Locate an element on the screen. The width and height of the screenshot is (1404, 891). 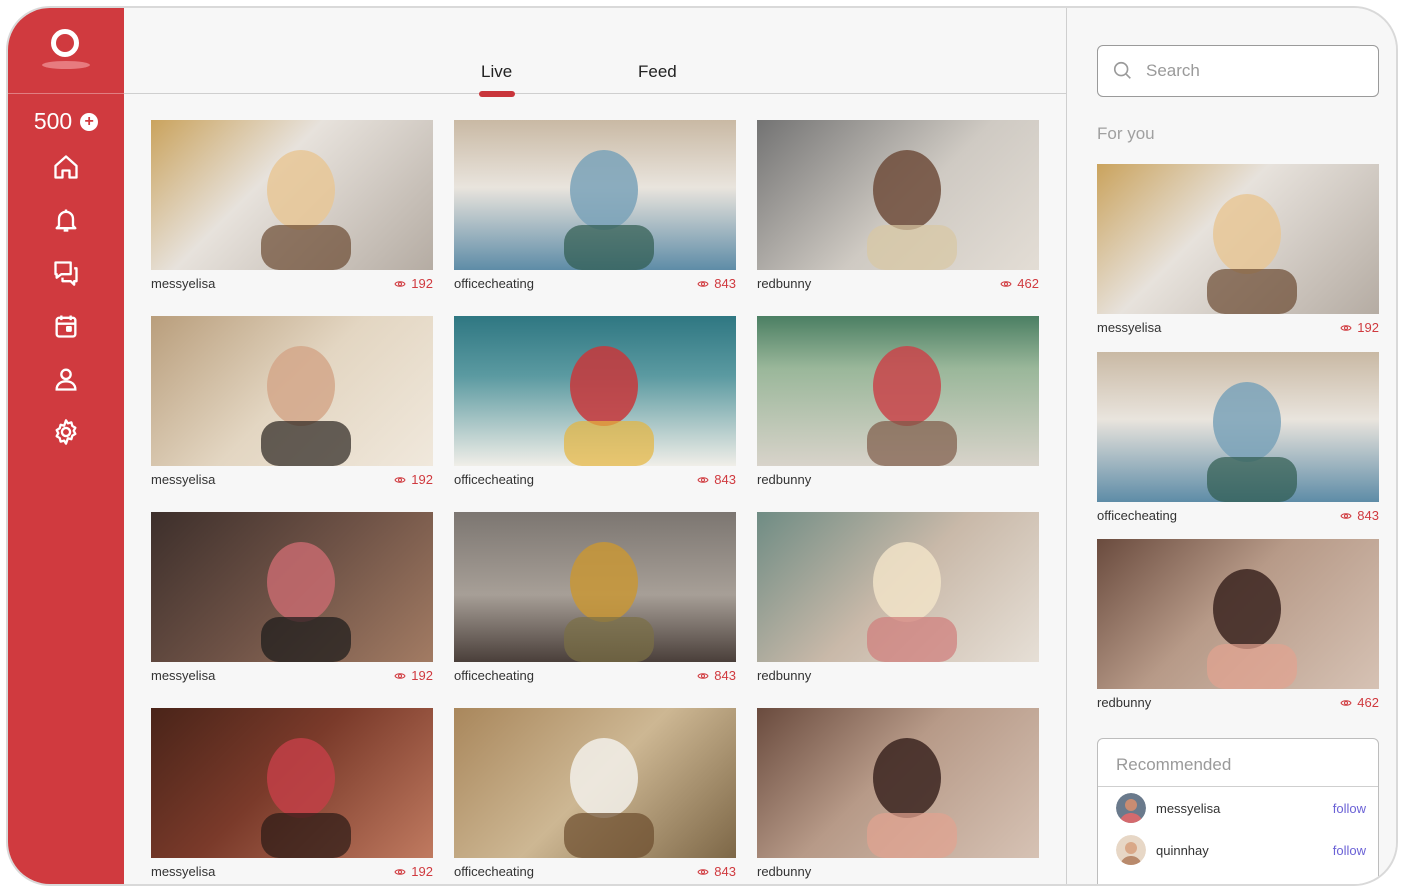
recommended-username: messyelisa is located at coordinates (1244, 808).